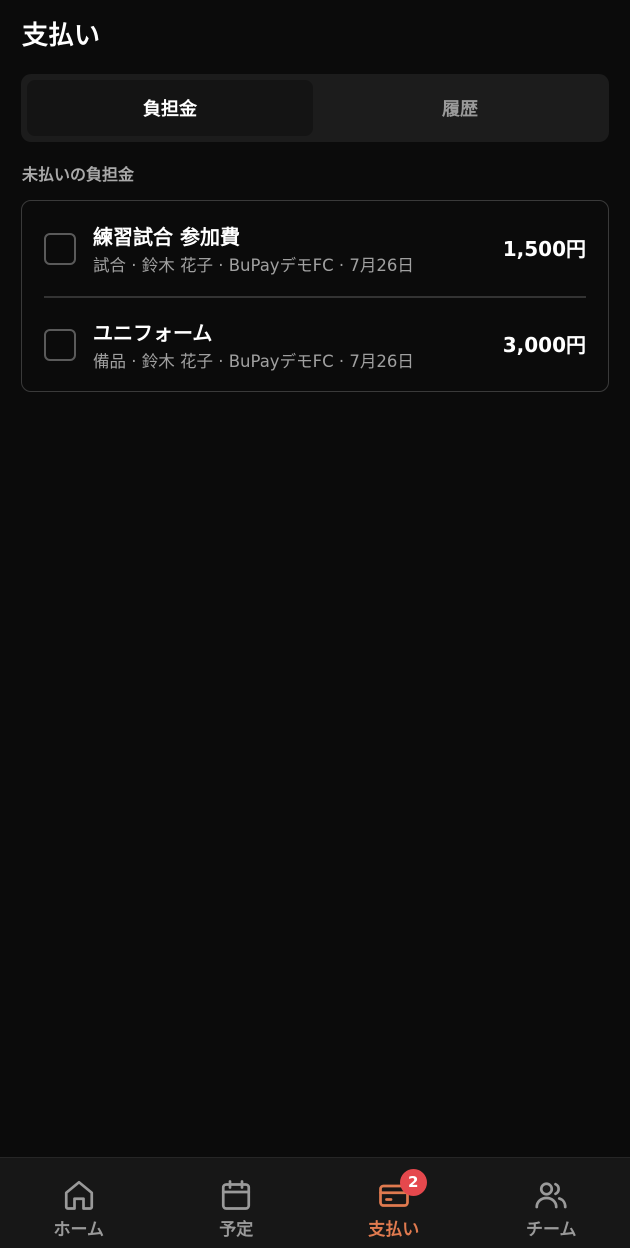 The height and width of the screenshot is (1248, 630). Describe the element at coordinates (236, 1230) in the screenshot. I see `nav-label: 予定` at that location.